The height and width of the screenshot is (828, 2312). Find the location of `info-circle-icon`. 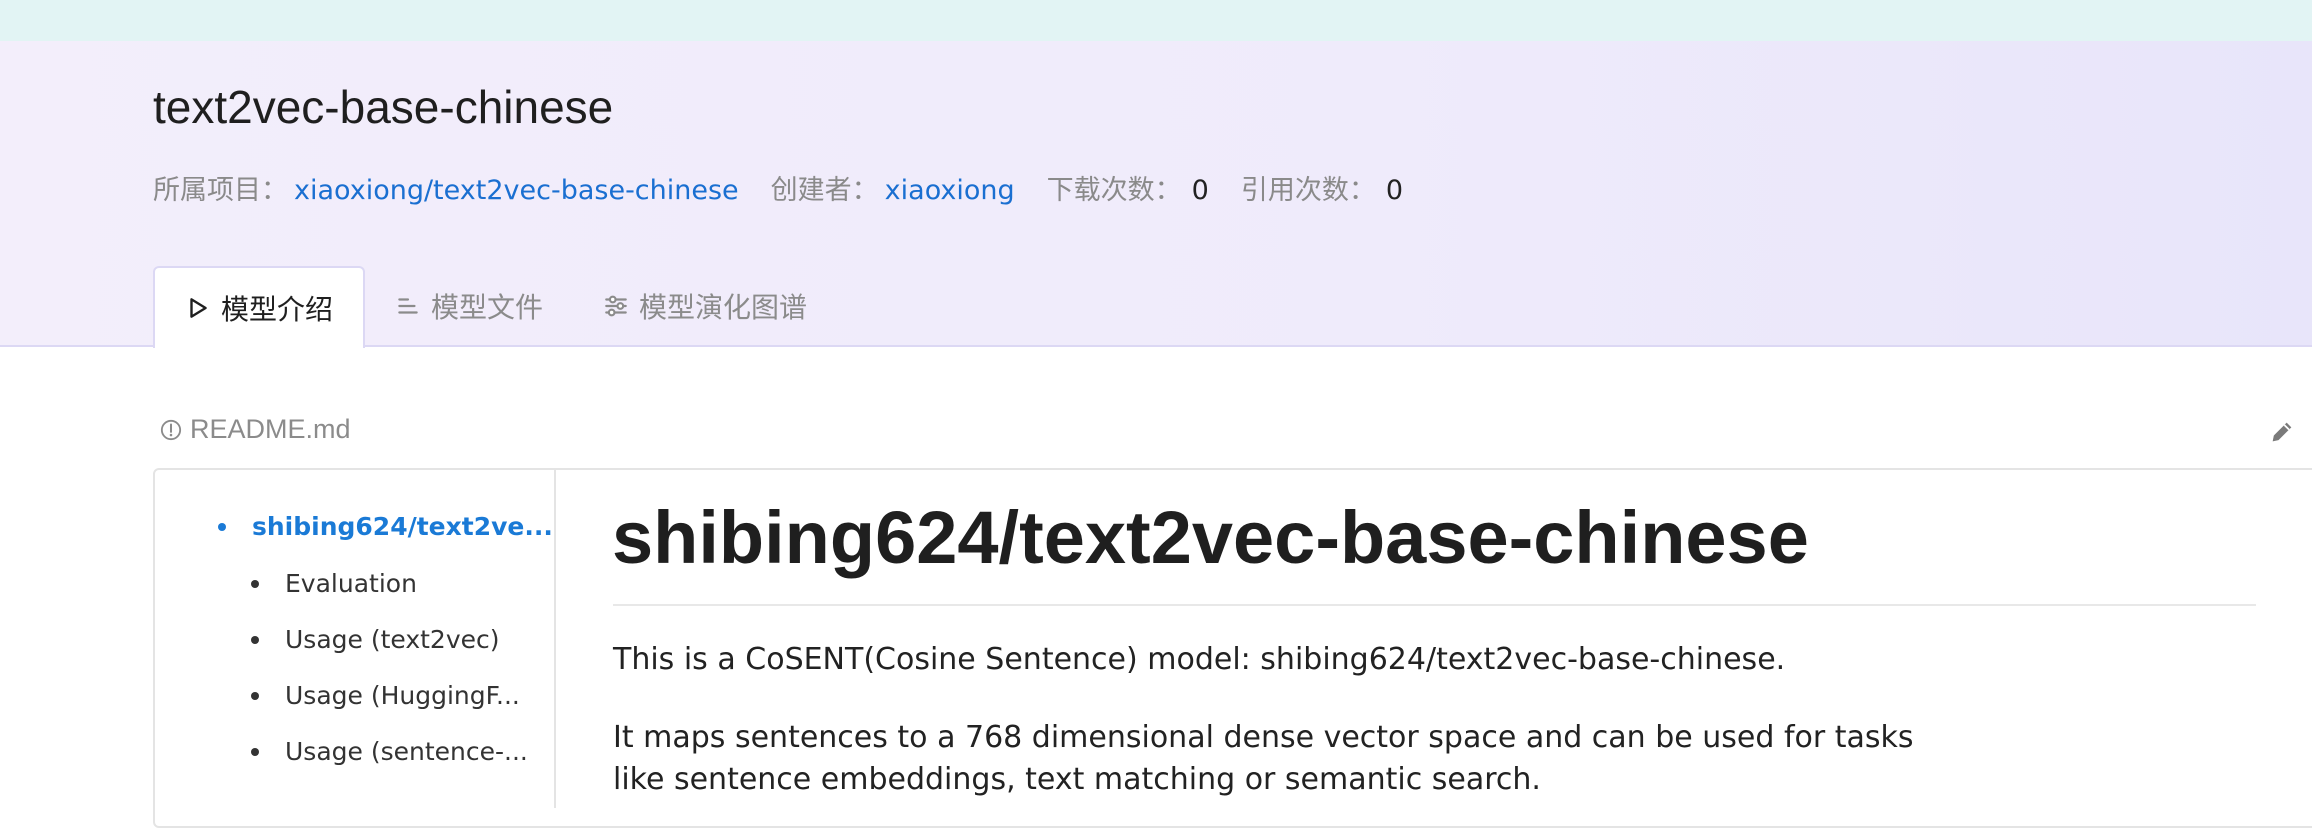

info-circle-icon is located at coordinates (171, 429).